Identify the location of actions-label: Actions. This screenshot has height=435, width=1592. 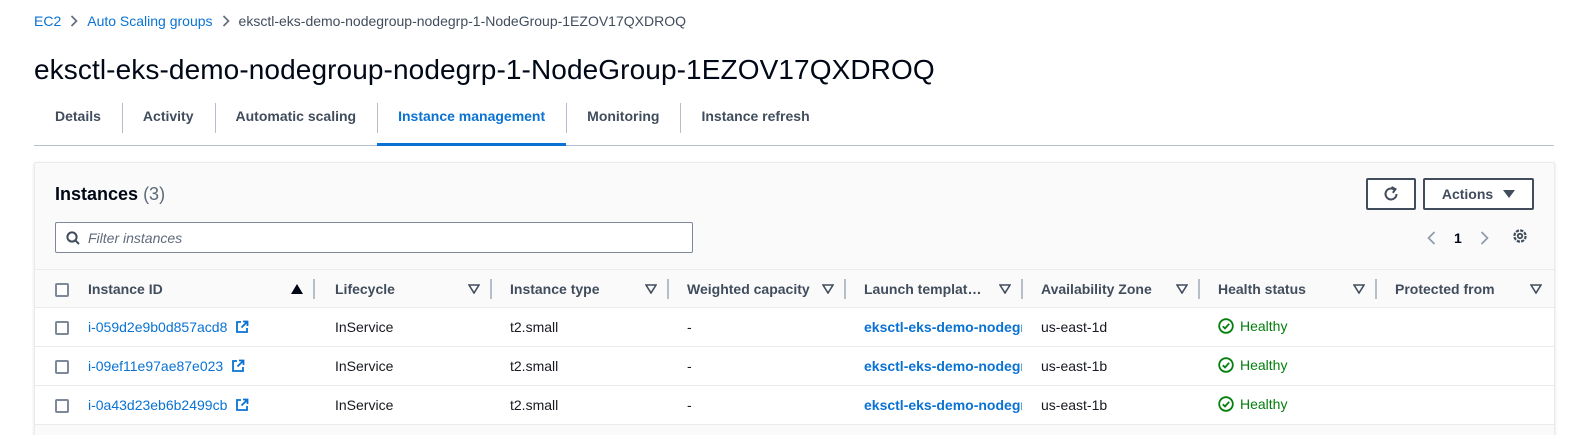
(1467, 194).